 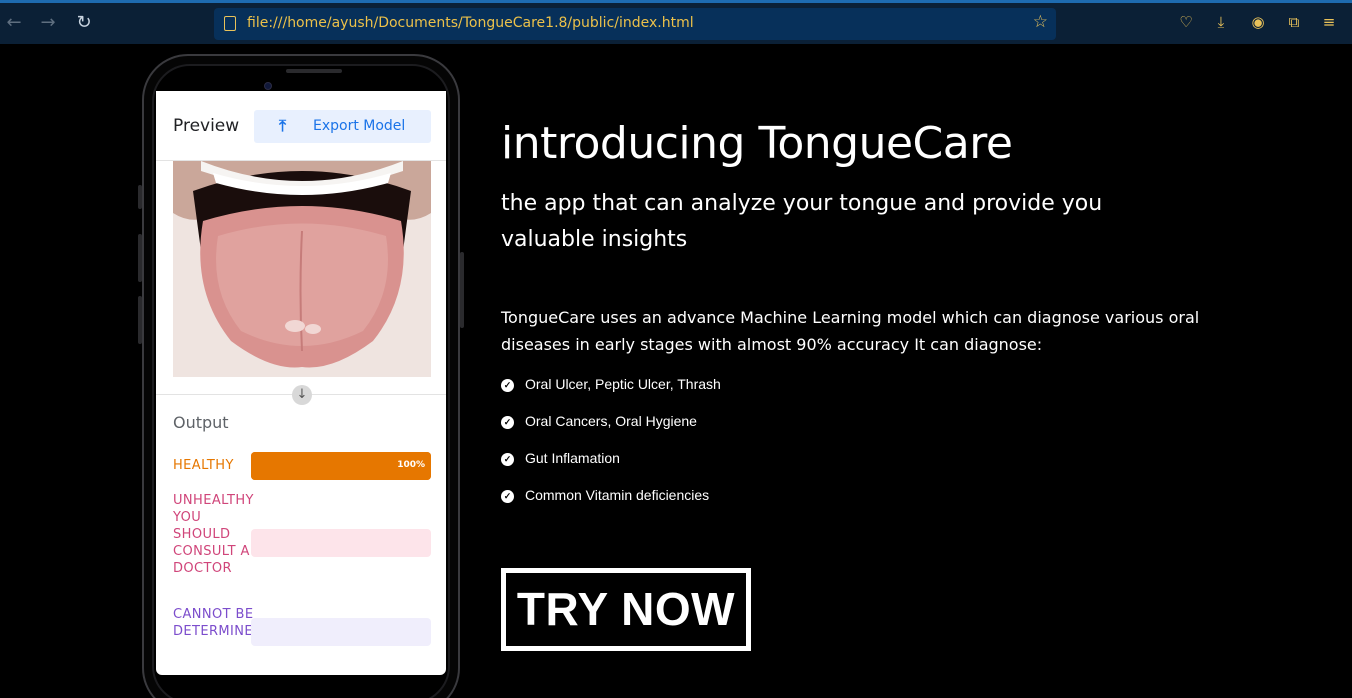 I want to click on export-model-label: Export Model, so click(x=359, y=126).